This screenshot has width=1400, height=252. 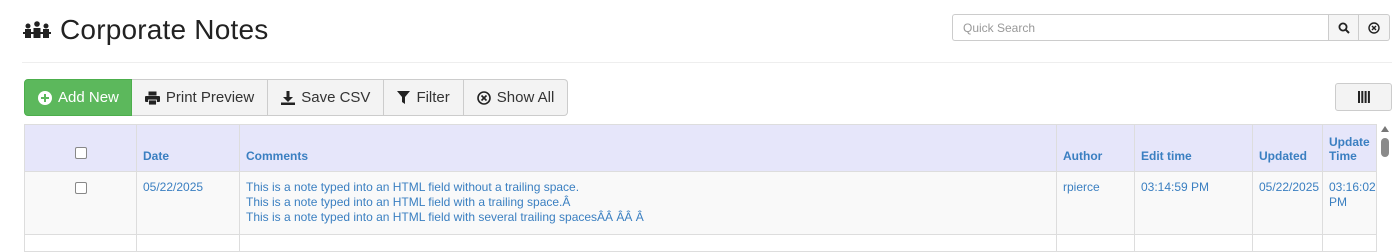 I want to click on table-row, so click(x=700, y=243).